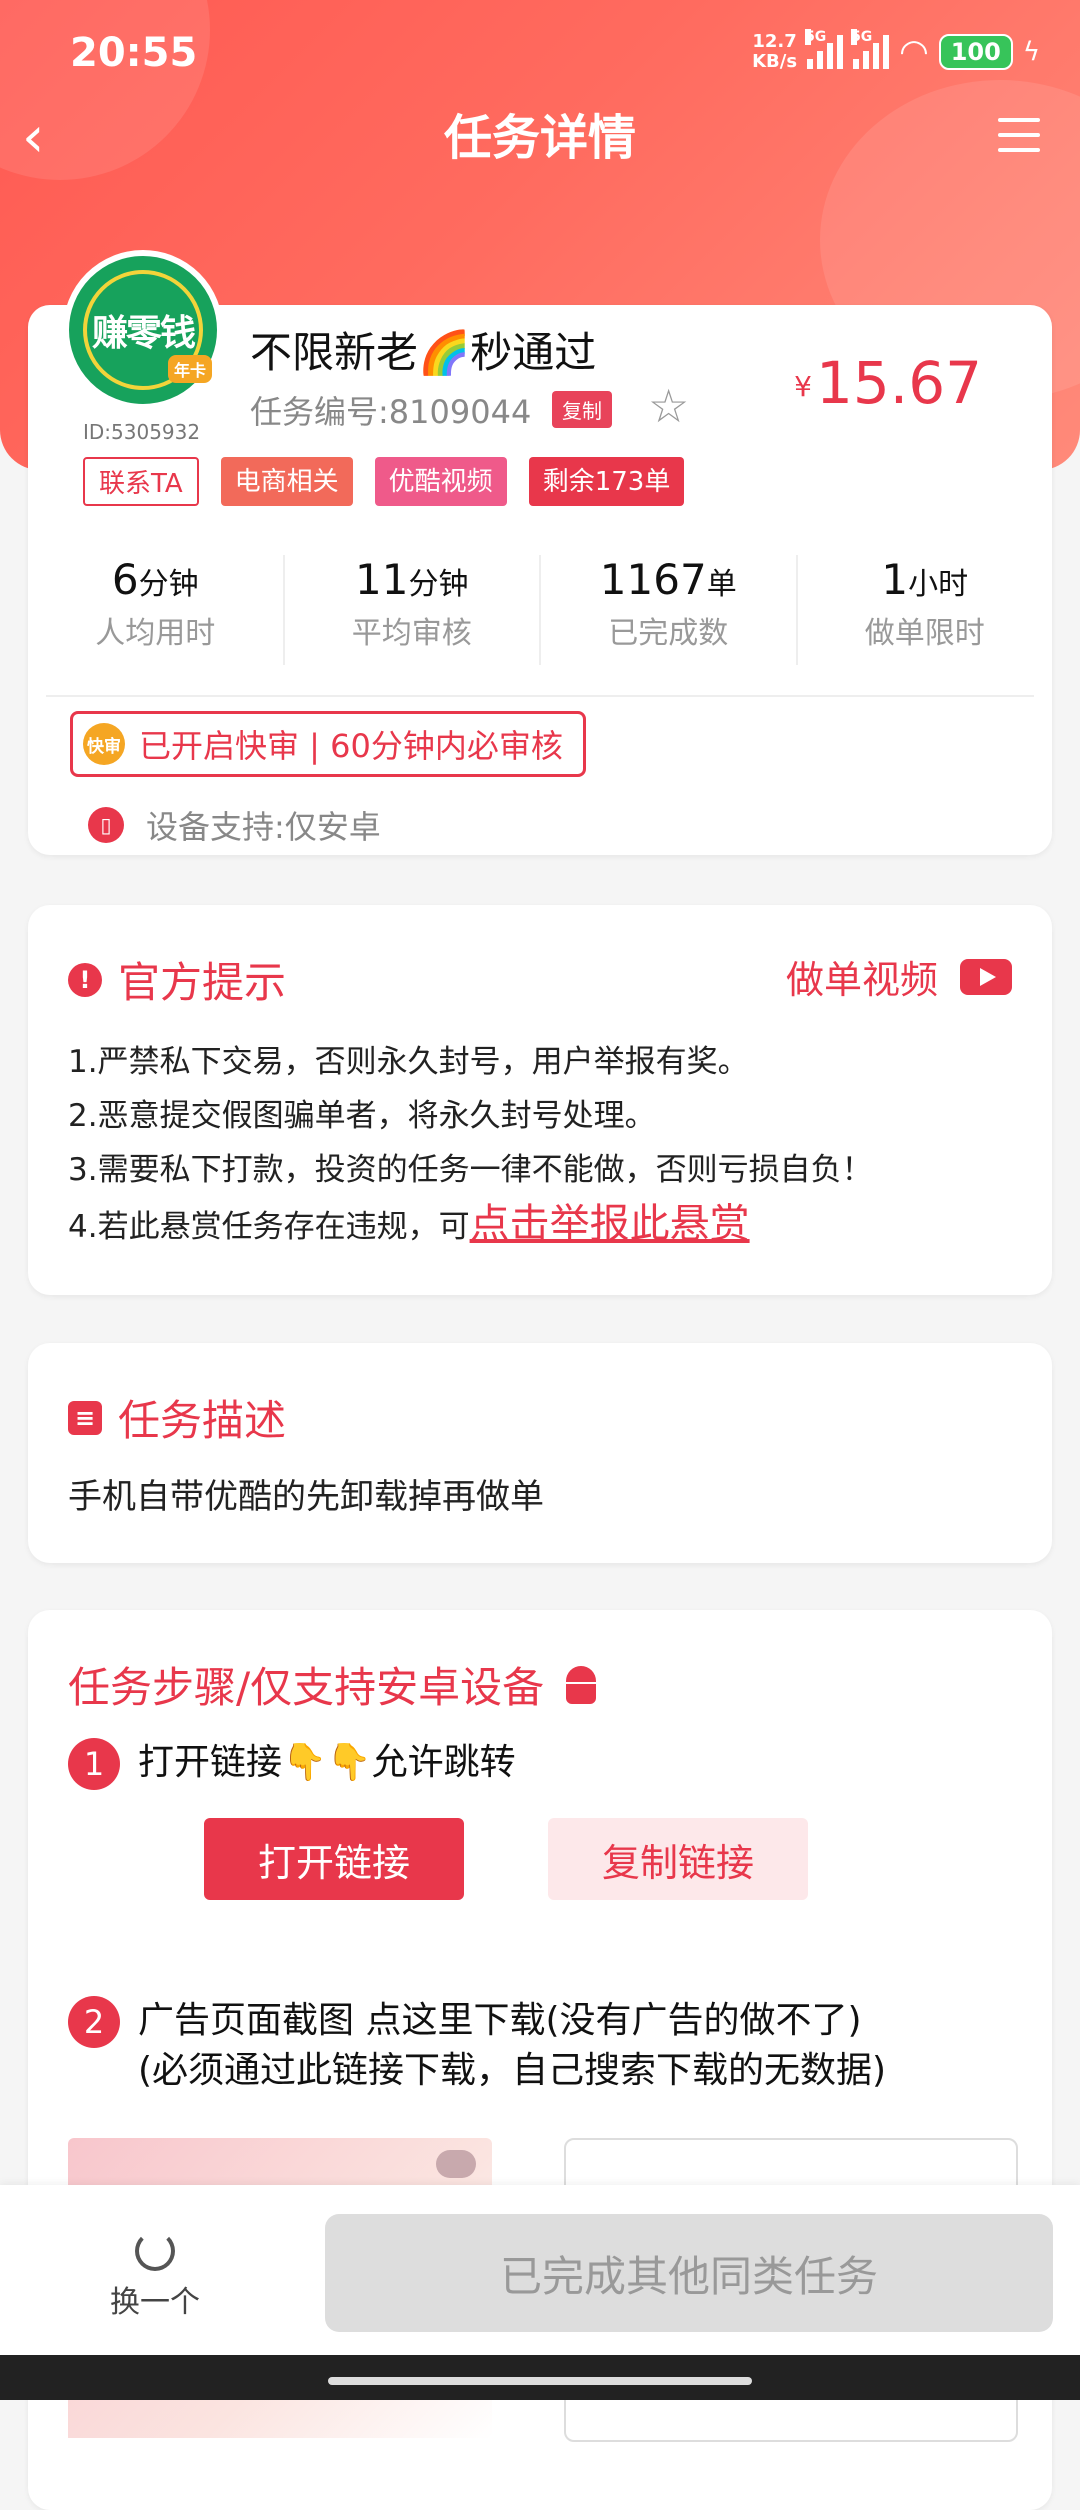  What do you see at coordinates (512, 2070) in the screenshot?
I see `step-text-line: (必须通过此链接下载，自己搜索下载的无数据)` at bounding box center [512, 2070].